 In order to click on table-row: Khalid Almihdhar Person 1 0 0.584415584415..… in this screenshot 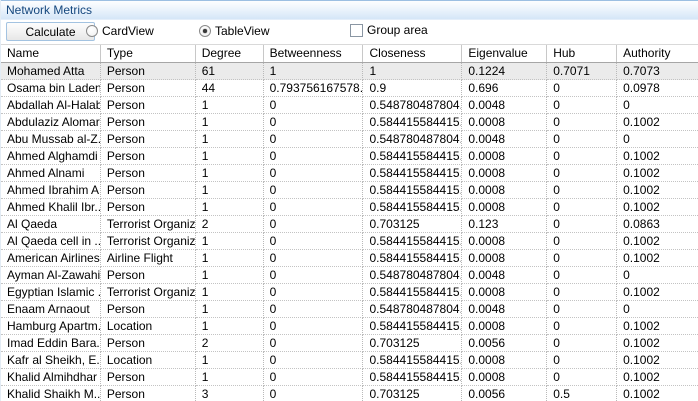, I will do `click(349, 377)`.